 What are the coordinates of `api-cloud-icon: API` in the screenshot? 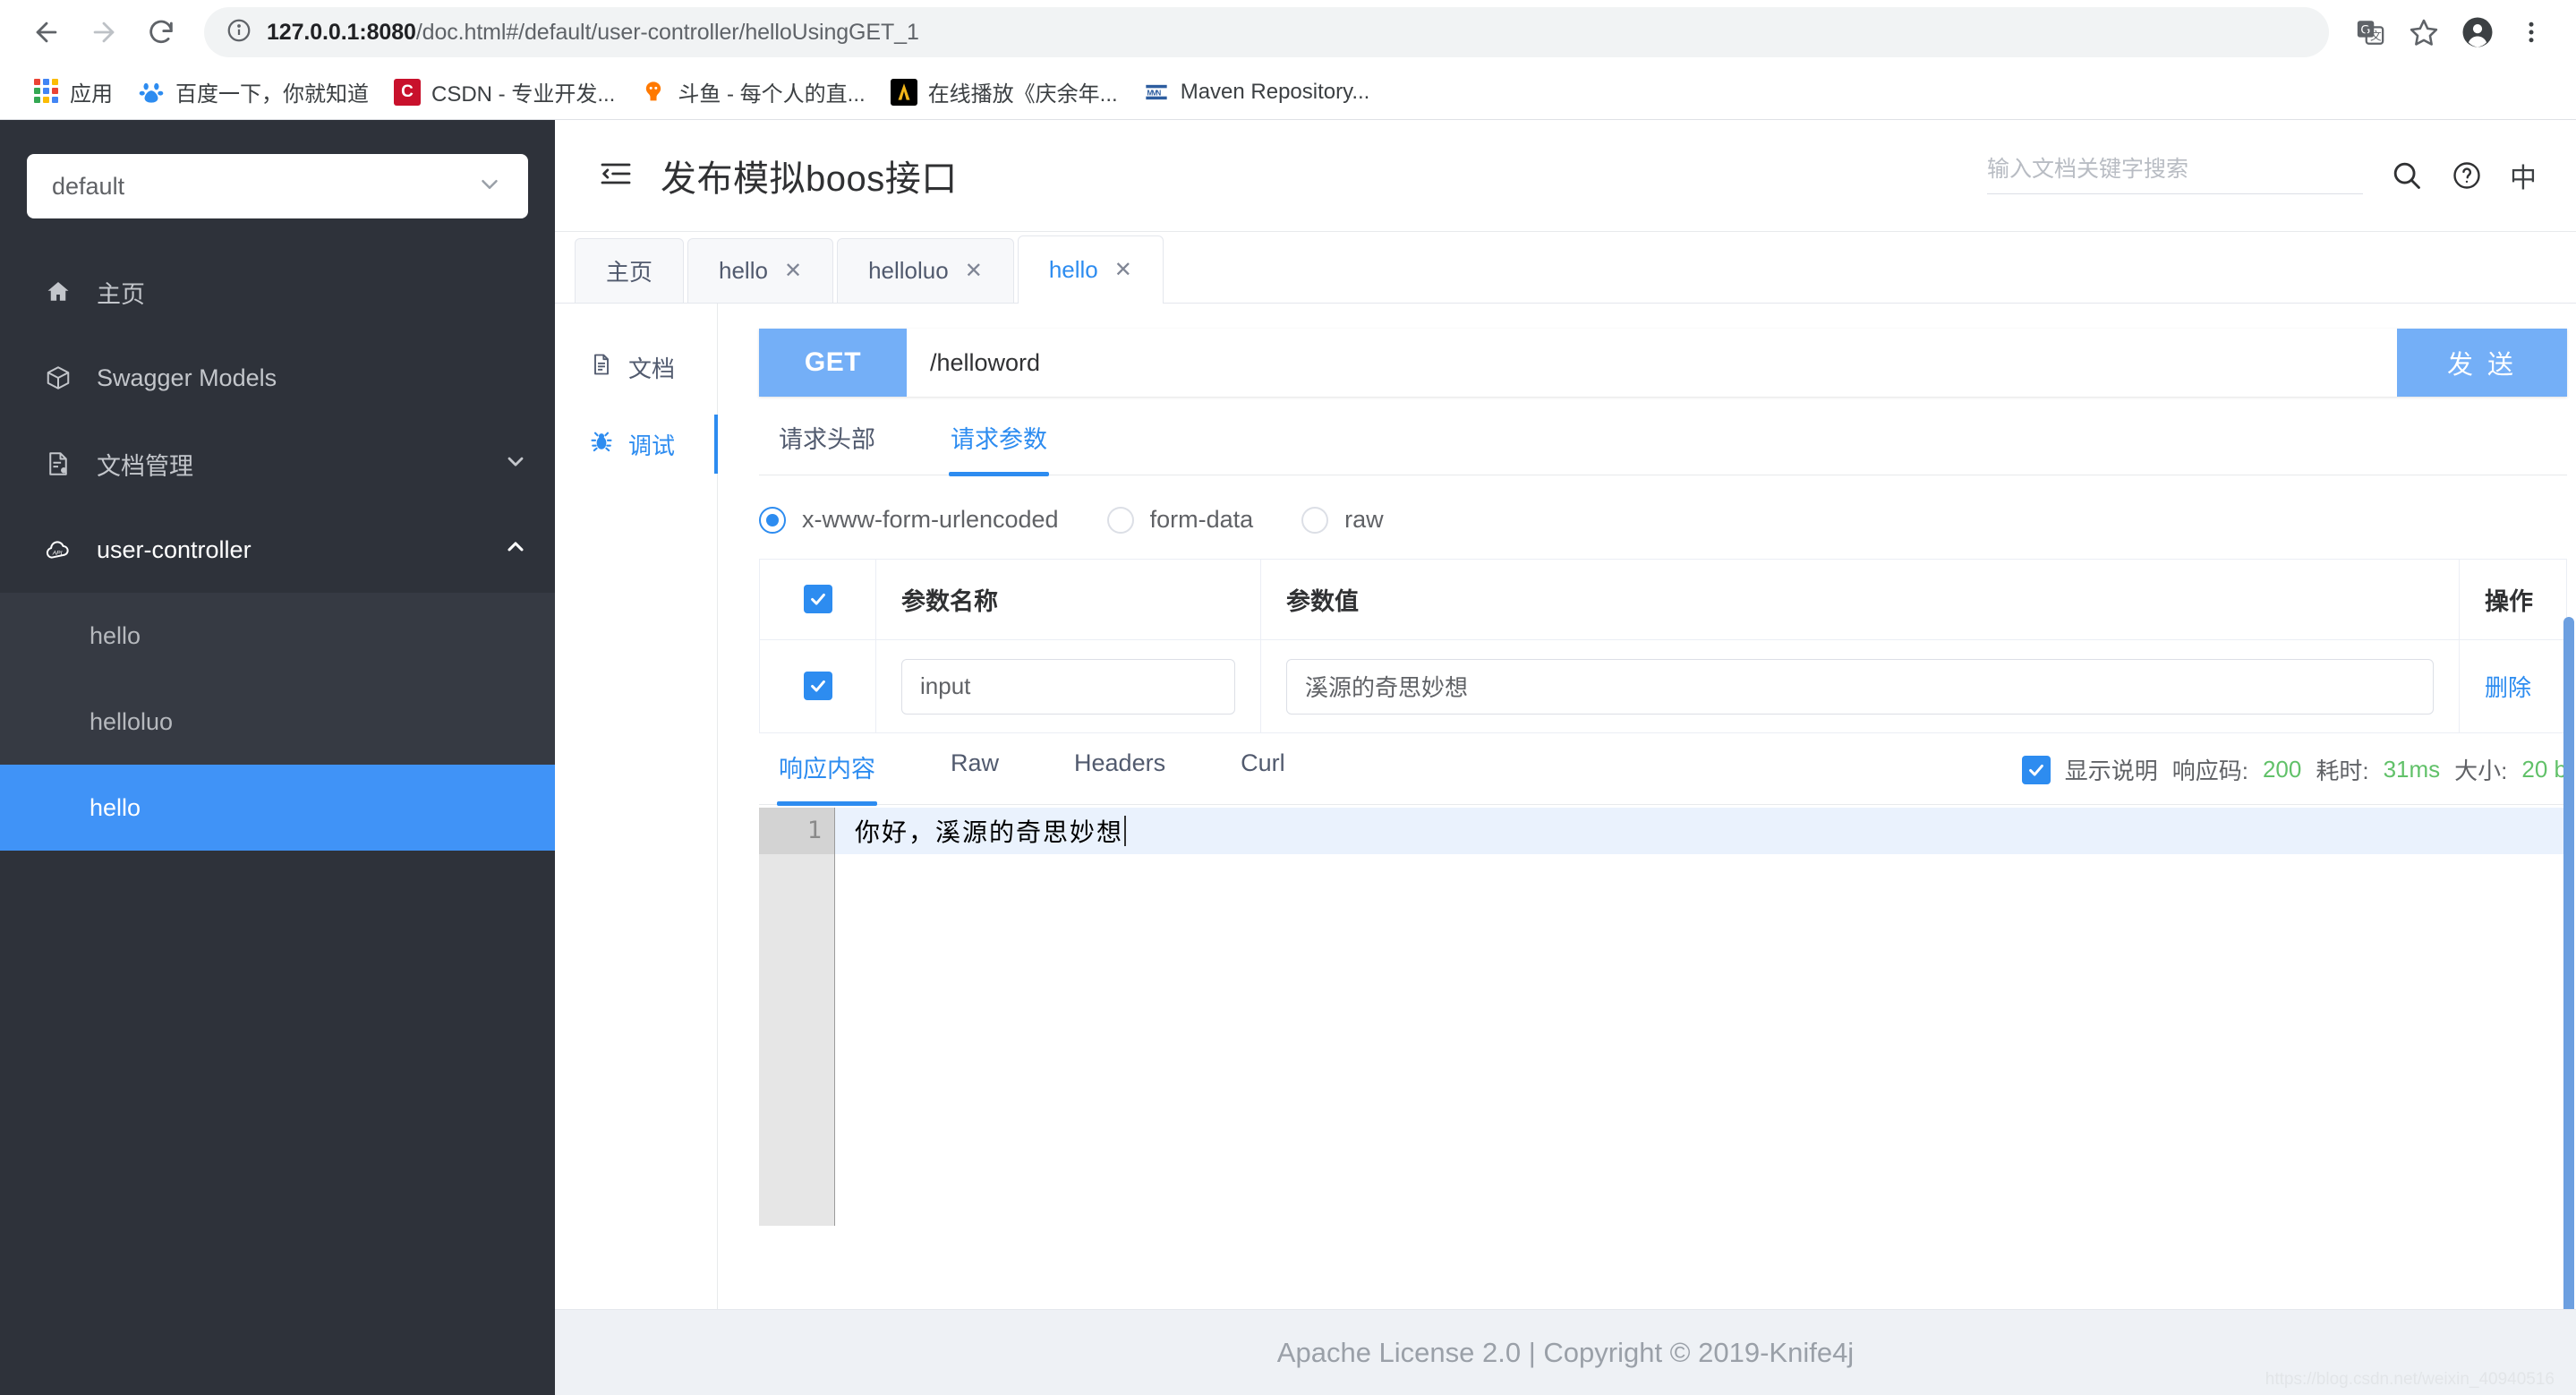 It's located at (58, 549).